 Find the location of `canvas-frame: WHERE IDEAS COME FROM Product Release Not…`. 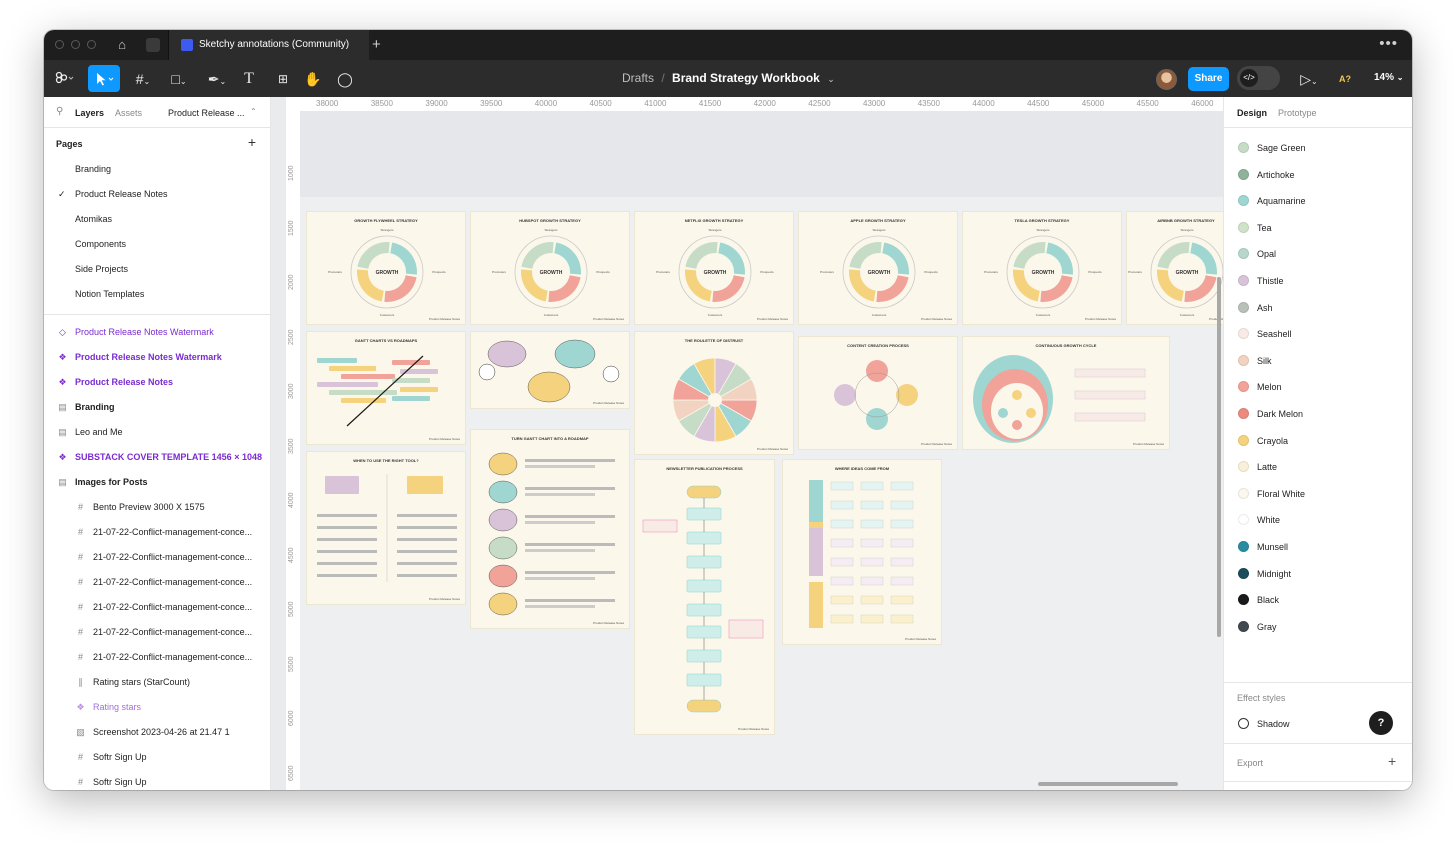

canvas-frame: WHERE IDEAS COME FROM Product Release Not… is located at coordinates (862, 552).